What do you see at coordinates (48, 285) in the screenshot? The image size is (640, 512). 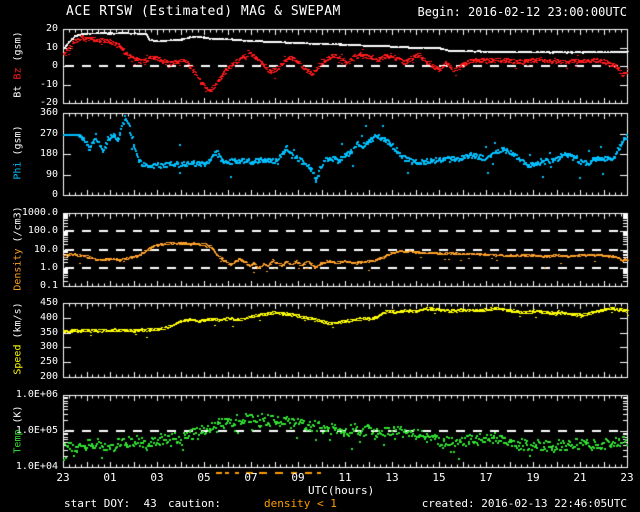 I see `y-tick-label: 0.1` at bounding box center [48, 285].